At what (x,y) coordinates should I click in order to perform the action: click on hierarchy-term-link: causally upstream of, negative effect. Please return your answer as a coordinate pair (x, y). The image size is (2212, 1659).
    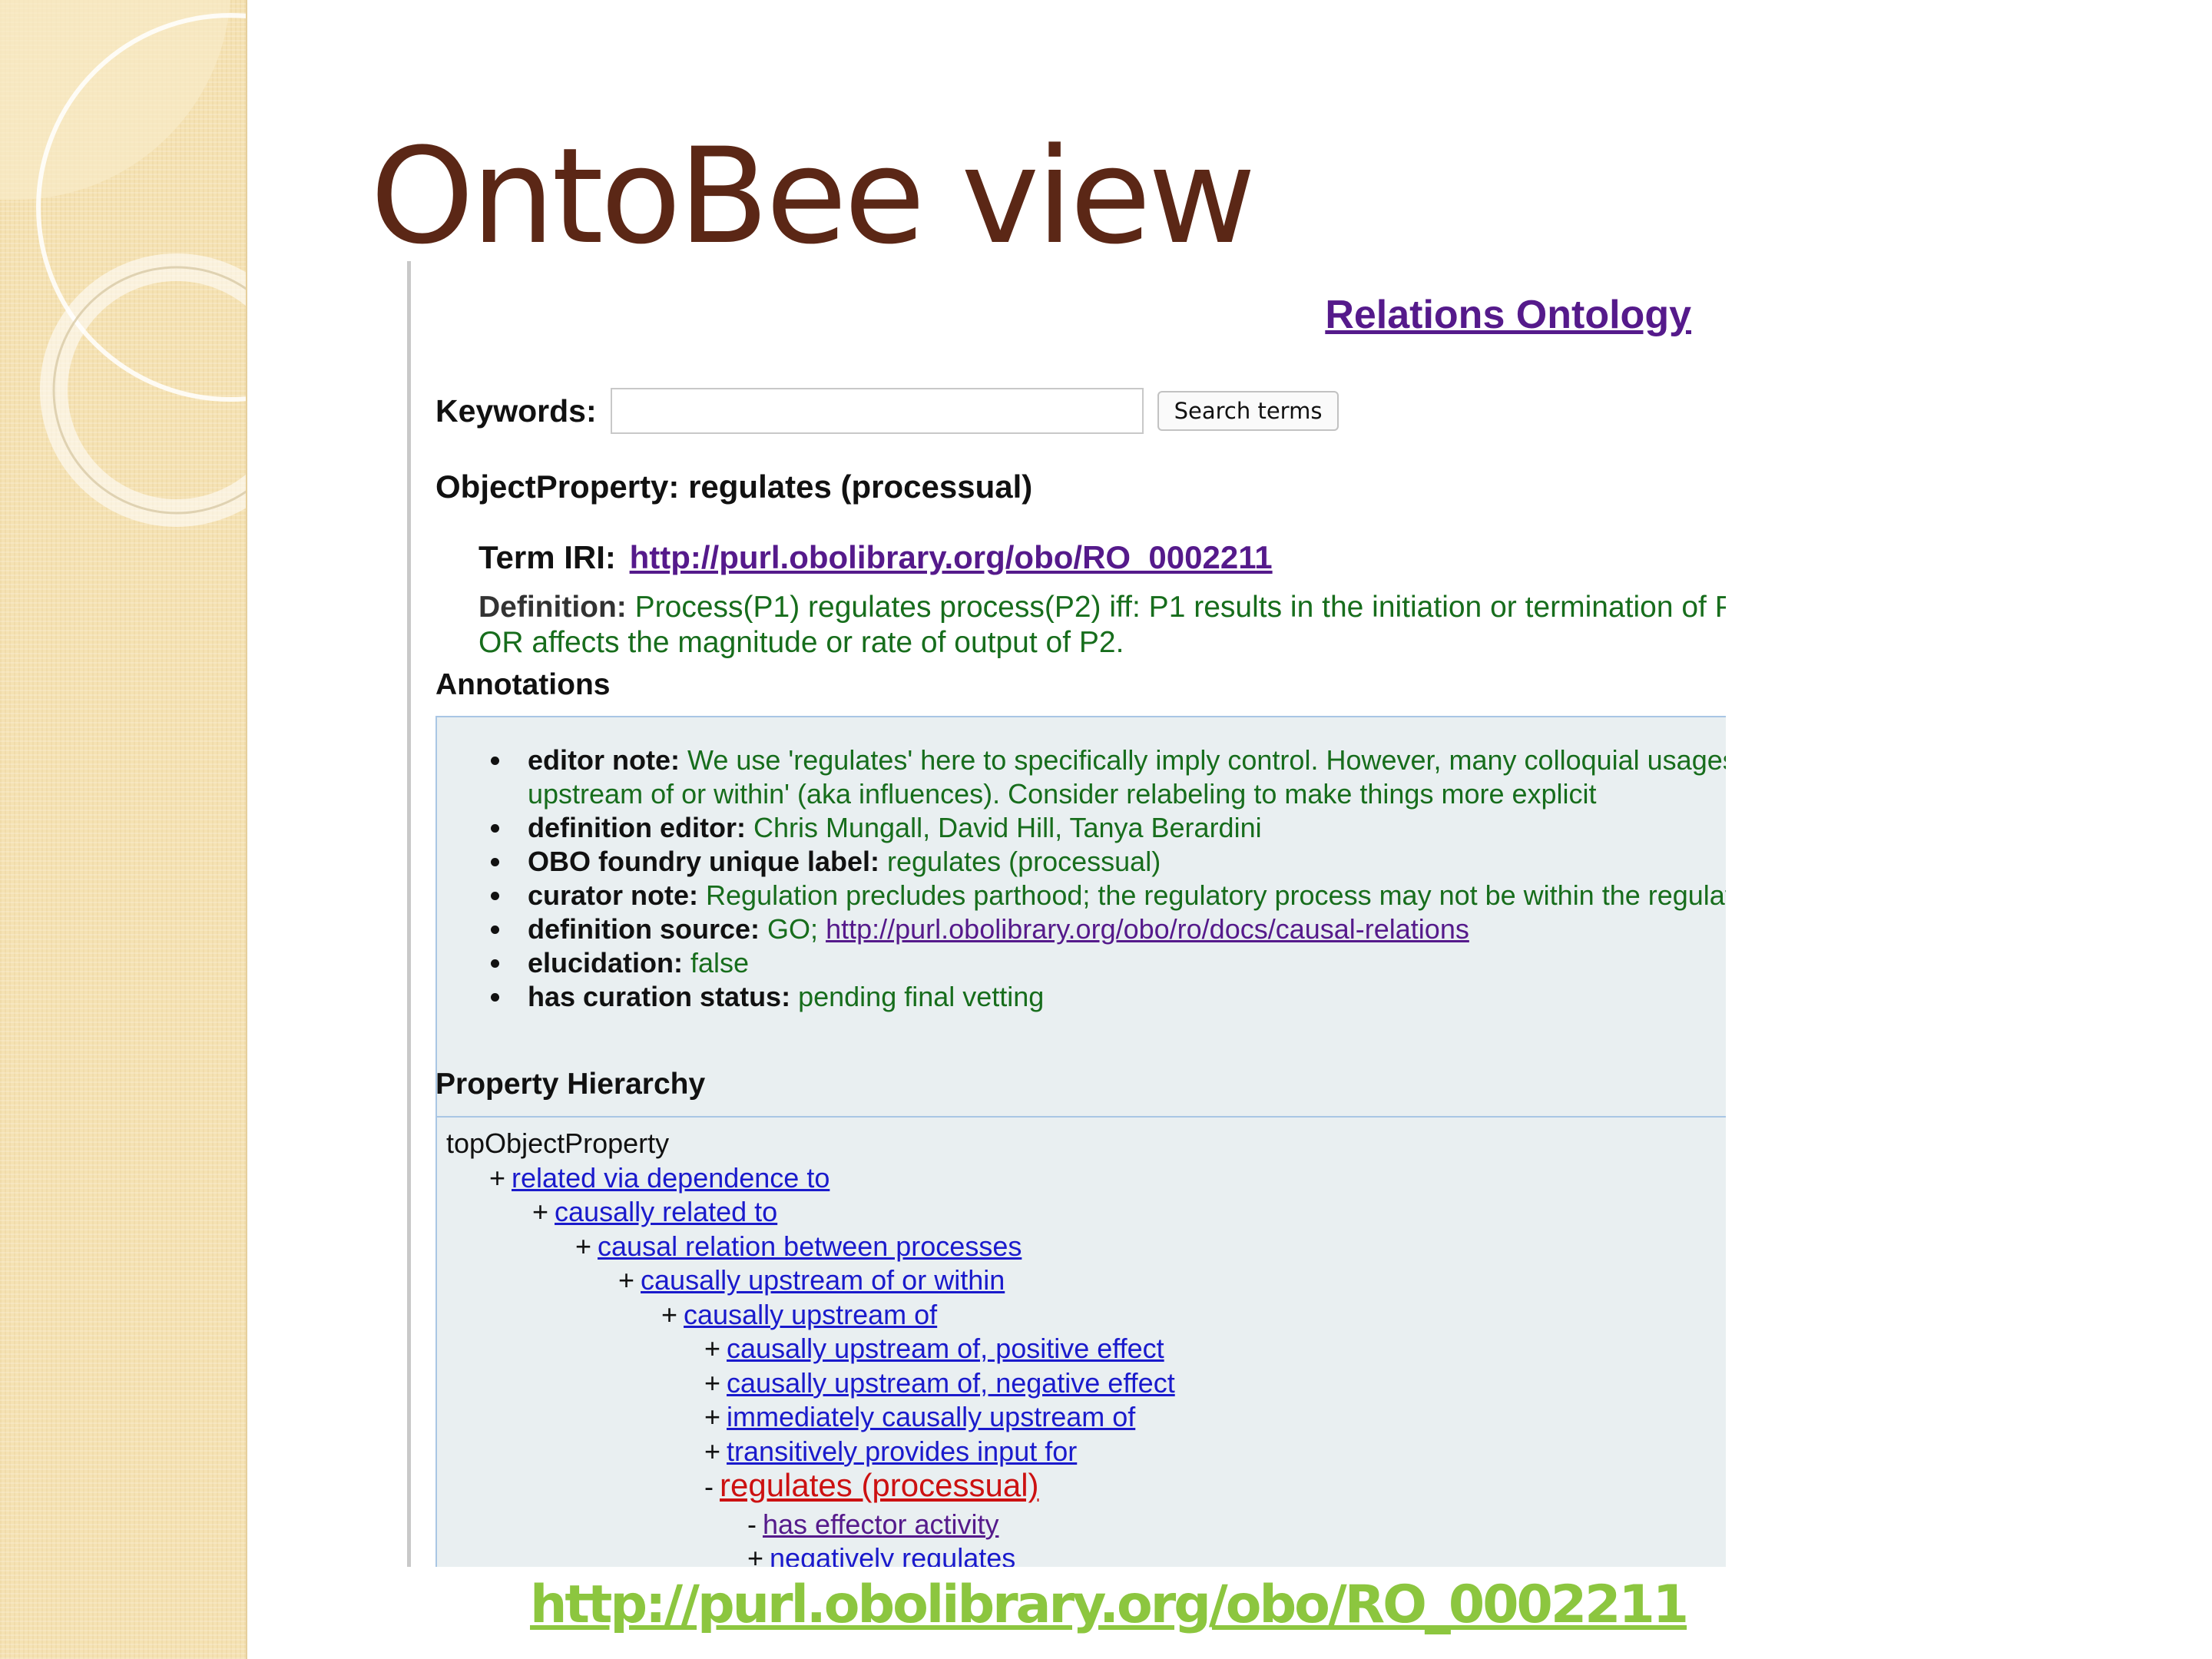
    Looking at the image, I should click on (951, 1383).